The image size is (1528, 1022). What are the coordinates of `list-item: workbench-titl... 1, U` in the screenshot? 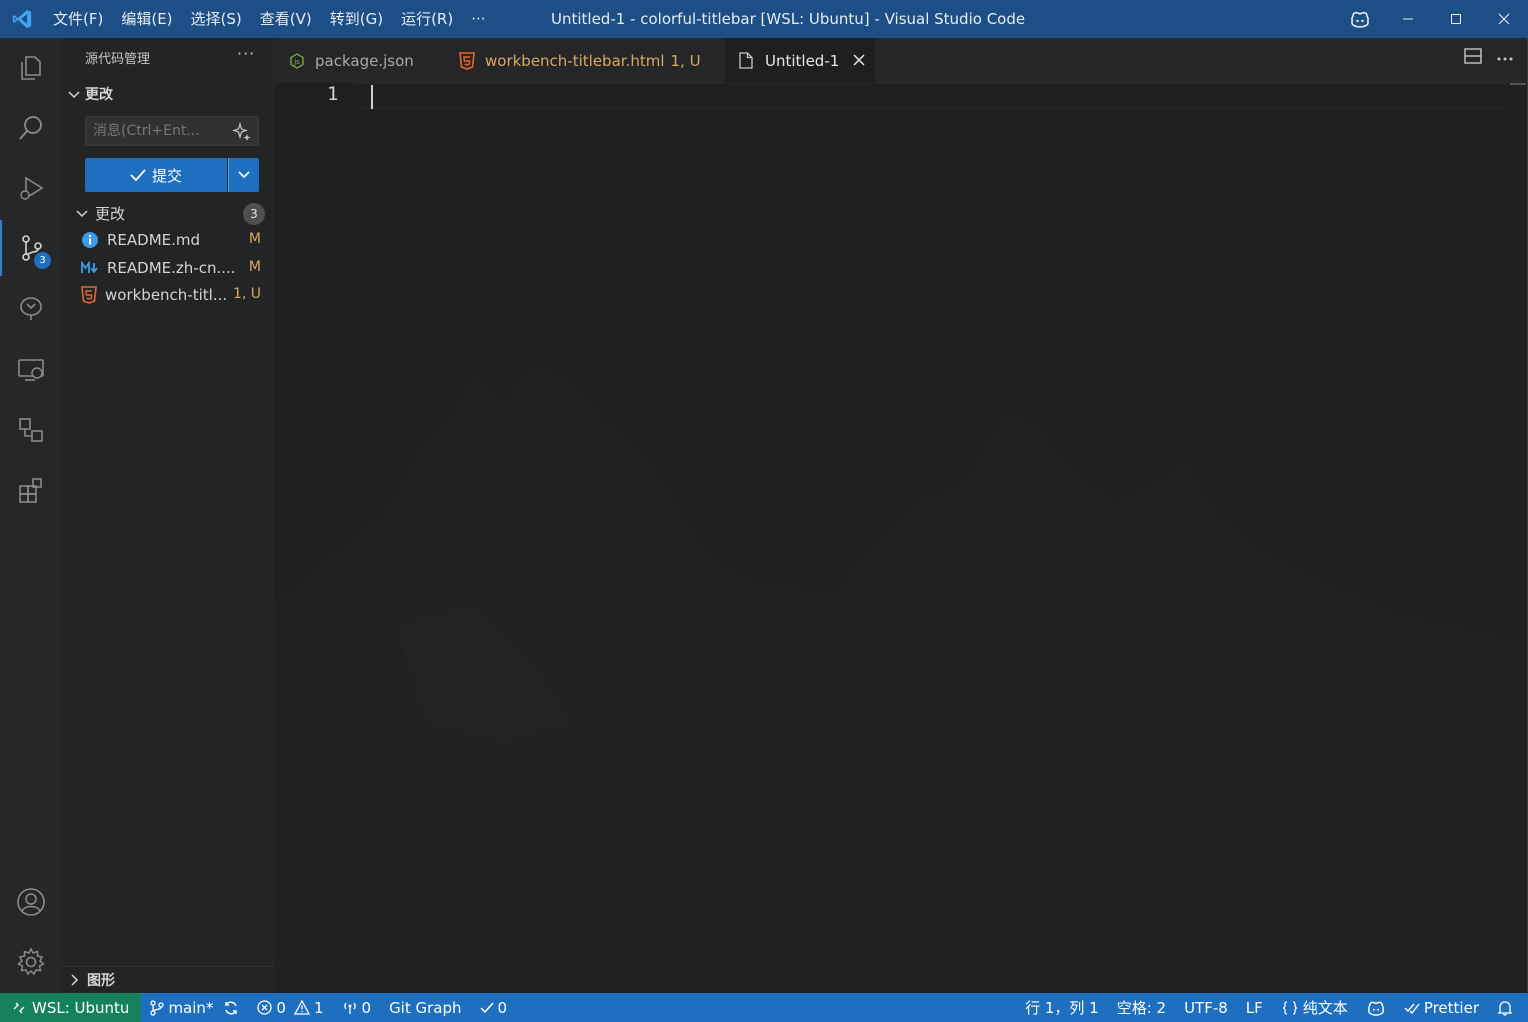 It's located at (171, 295).